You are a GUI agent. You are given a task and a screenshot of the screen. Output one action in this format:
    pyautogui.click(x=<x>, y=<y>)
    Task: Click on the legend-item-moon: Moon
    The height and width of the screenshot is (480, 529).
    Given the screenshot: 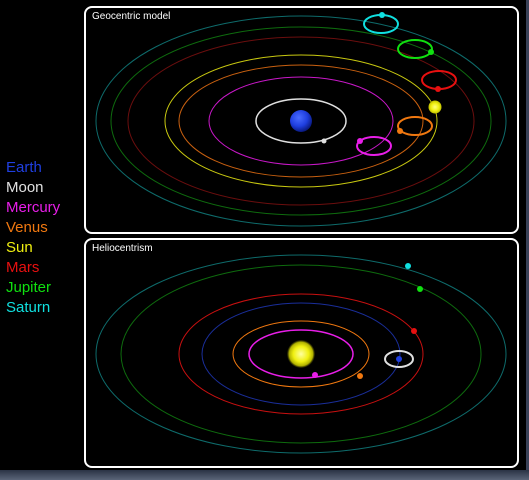 What is the action you would take?
    pyautogui.click(x=25, y=187)
    